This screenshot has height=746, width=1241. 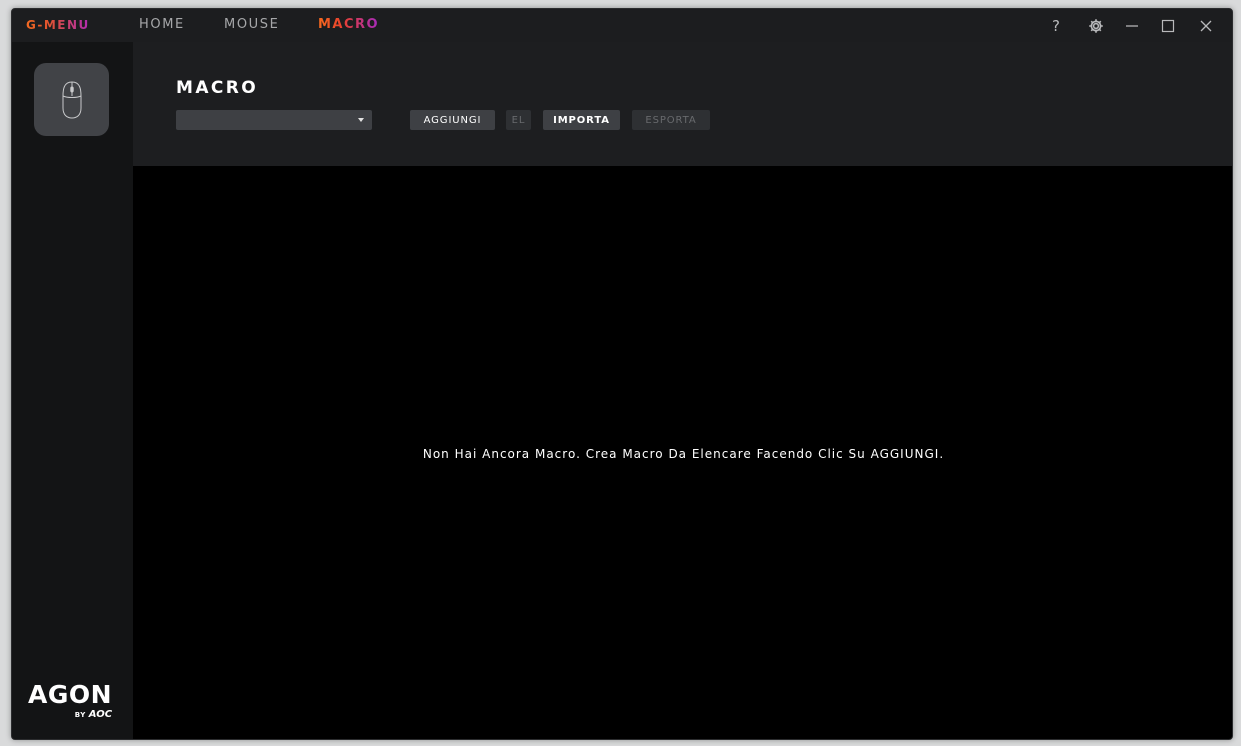 What do you see at coordinates (217, 88) in the screenshot?
I see `page-title: MACRO` at bounding box center [217, 88].